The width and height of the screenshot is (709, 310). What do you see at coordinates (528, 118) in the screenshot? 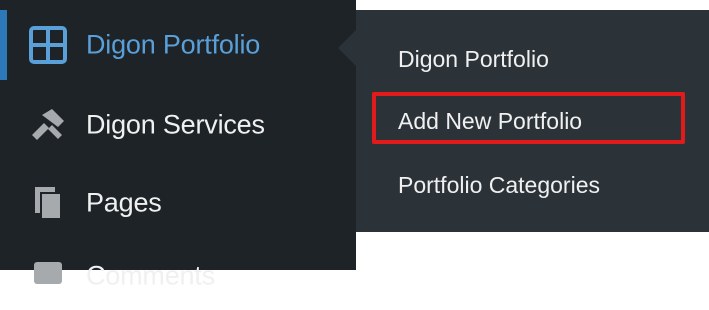
I see `highlight-box` at bounding box center [528, 118].